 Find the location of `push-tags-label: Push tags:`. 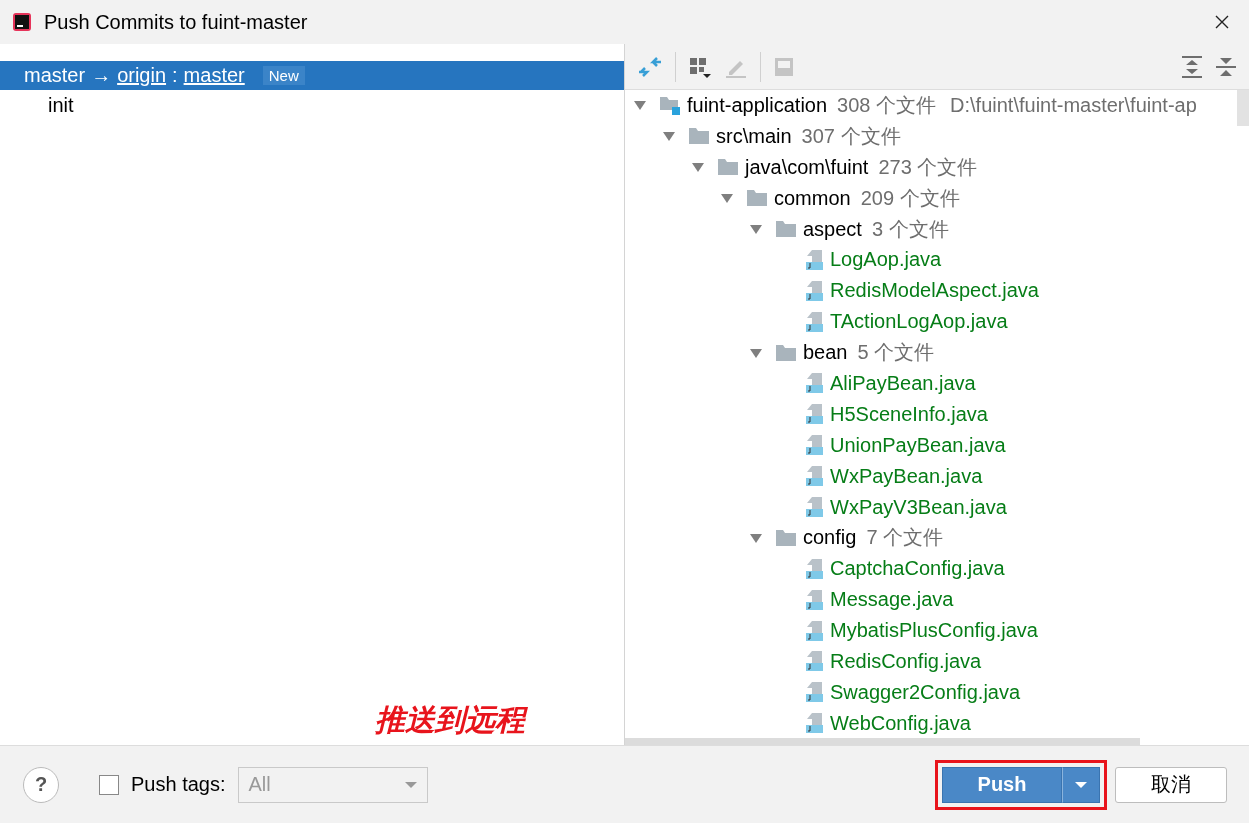

push-tags-label: Push tags: is located at coordinates (178, 784).